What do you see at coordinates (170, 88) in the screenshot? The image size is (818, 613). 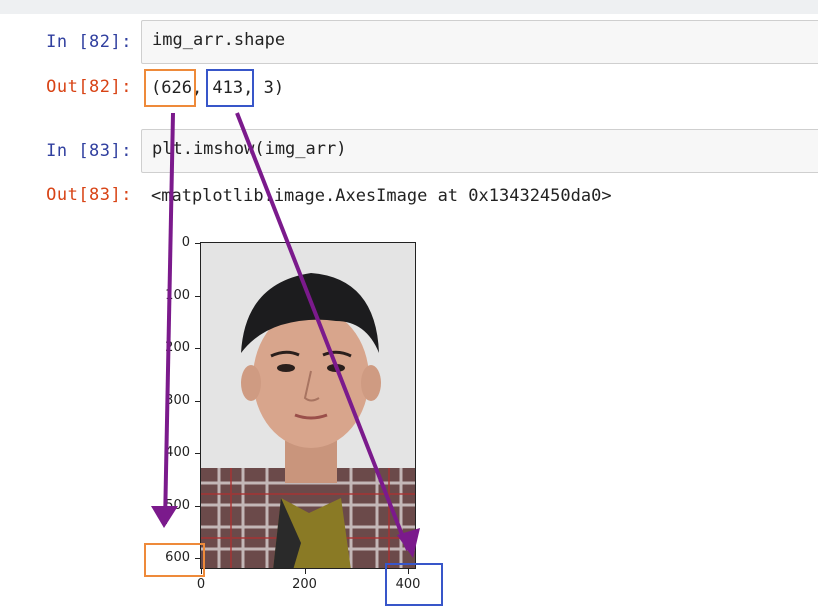 I see `height-highlight-box` at bounding box center [170, 88].